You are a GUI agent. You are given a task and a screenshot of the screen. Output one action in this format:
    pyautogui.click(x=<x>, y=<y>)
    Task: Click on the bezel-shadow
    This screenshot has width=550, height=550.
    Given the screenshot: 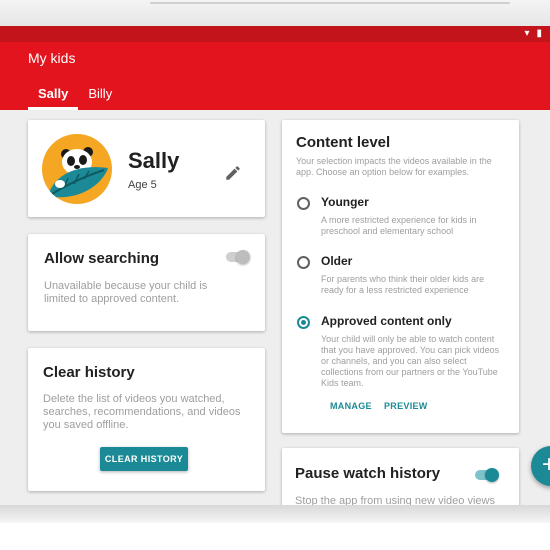 What is the action you would take?
    pyautogui.click(x=275, y=514)
    